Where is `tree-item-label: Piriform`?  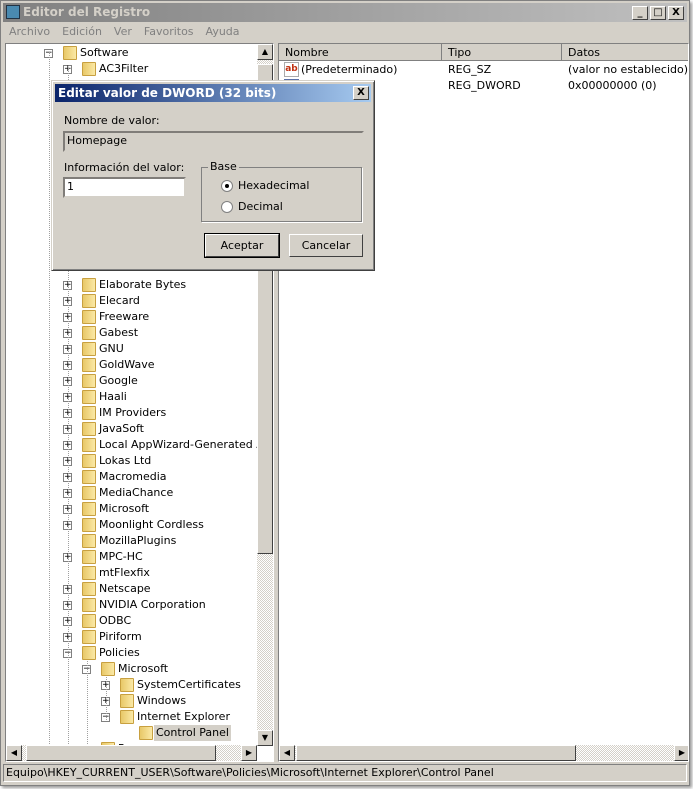 tree-item-label: Piriform is located at coordinates (120, 636).